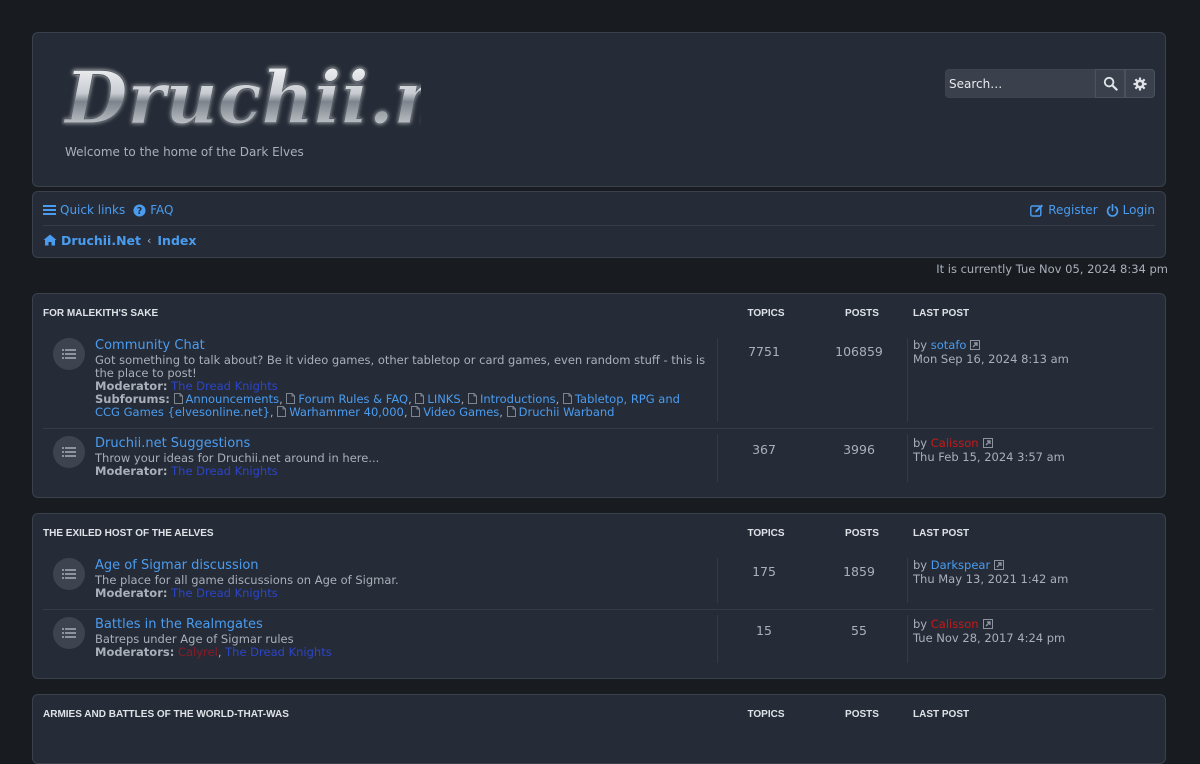 This screenshot has height=764, width=1200. Describe the element at coordinates (764, 351) in the screenshot. I see `topics-count: 7751` at that location.